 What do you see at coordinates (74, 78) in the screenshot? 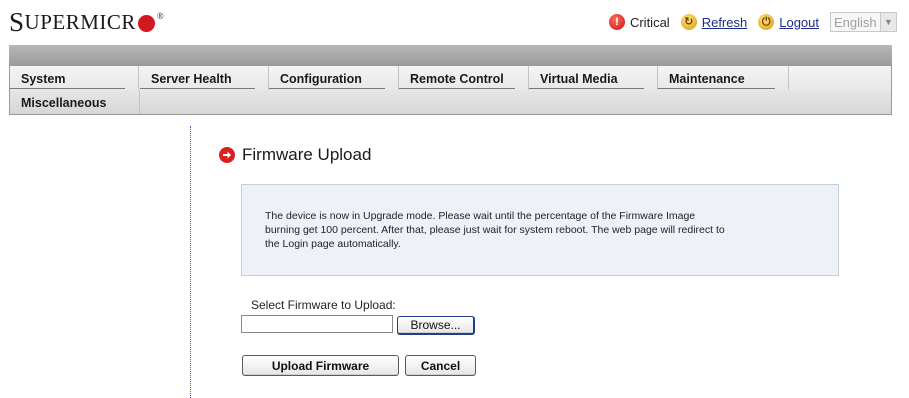
I see `menu-item-system: System` at bounding box center [74, 78].